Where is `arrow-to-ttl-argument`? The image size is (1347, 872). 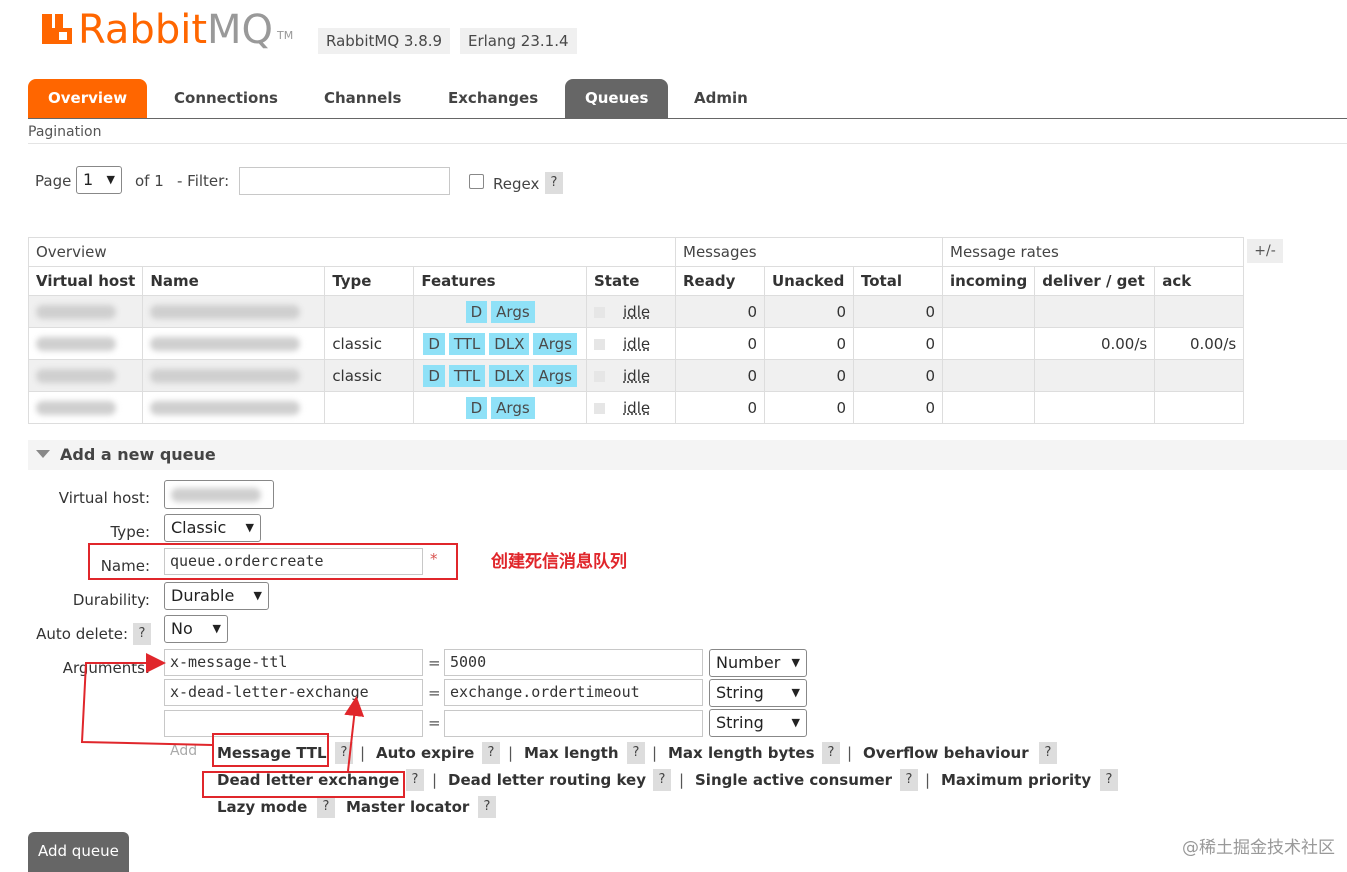
arrow-to-ttl-argument is located at coordinates (146, 699).